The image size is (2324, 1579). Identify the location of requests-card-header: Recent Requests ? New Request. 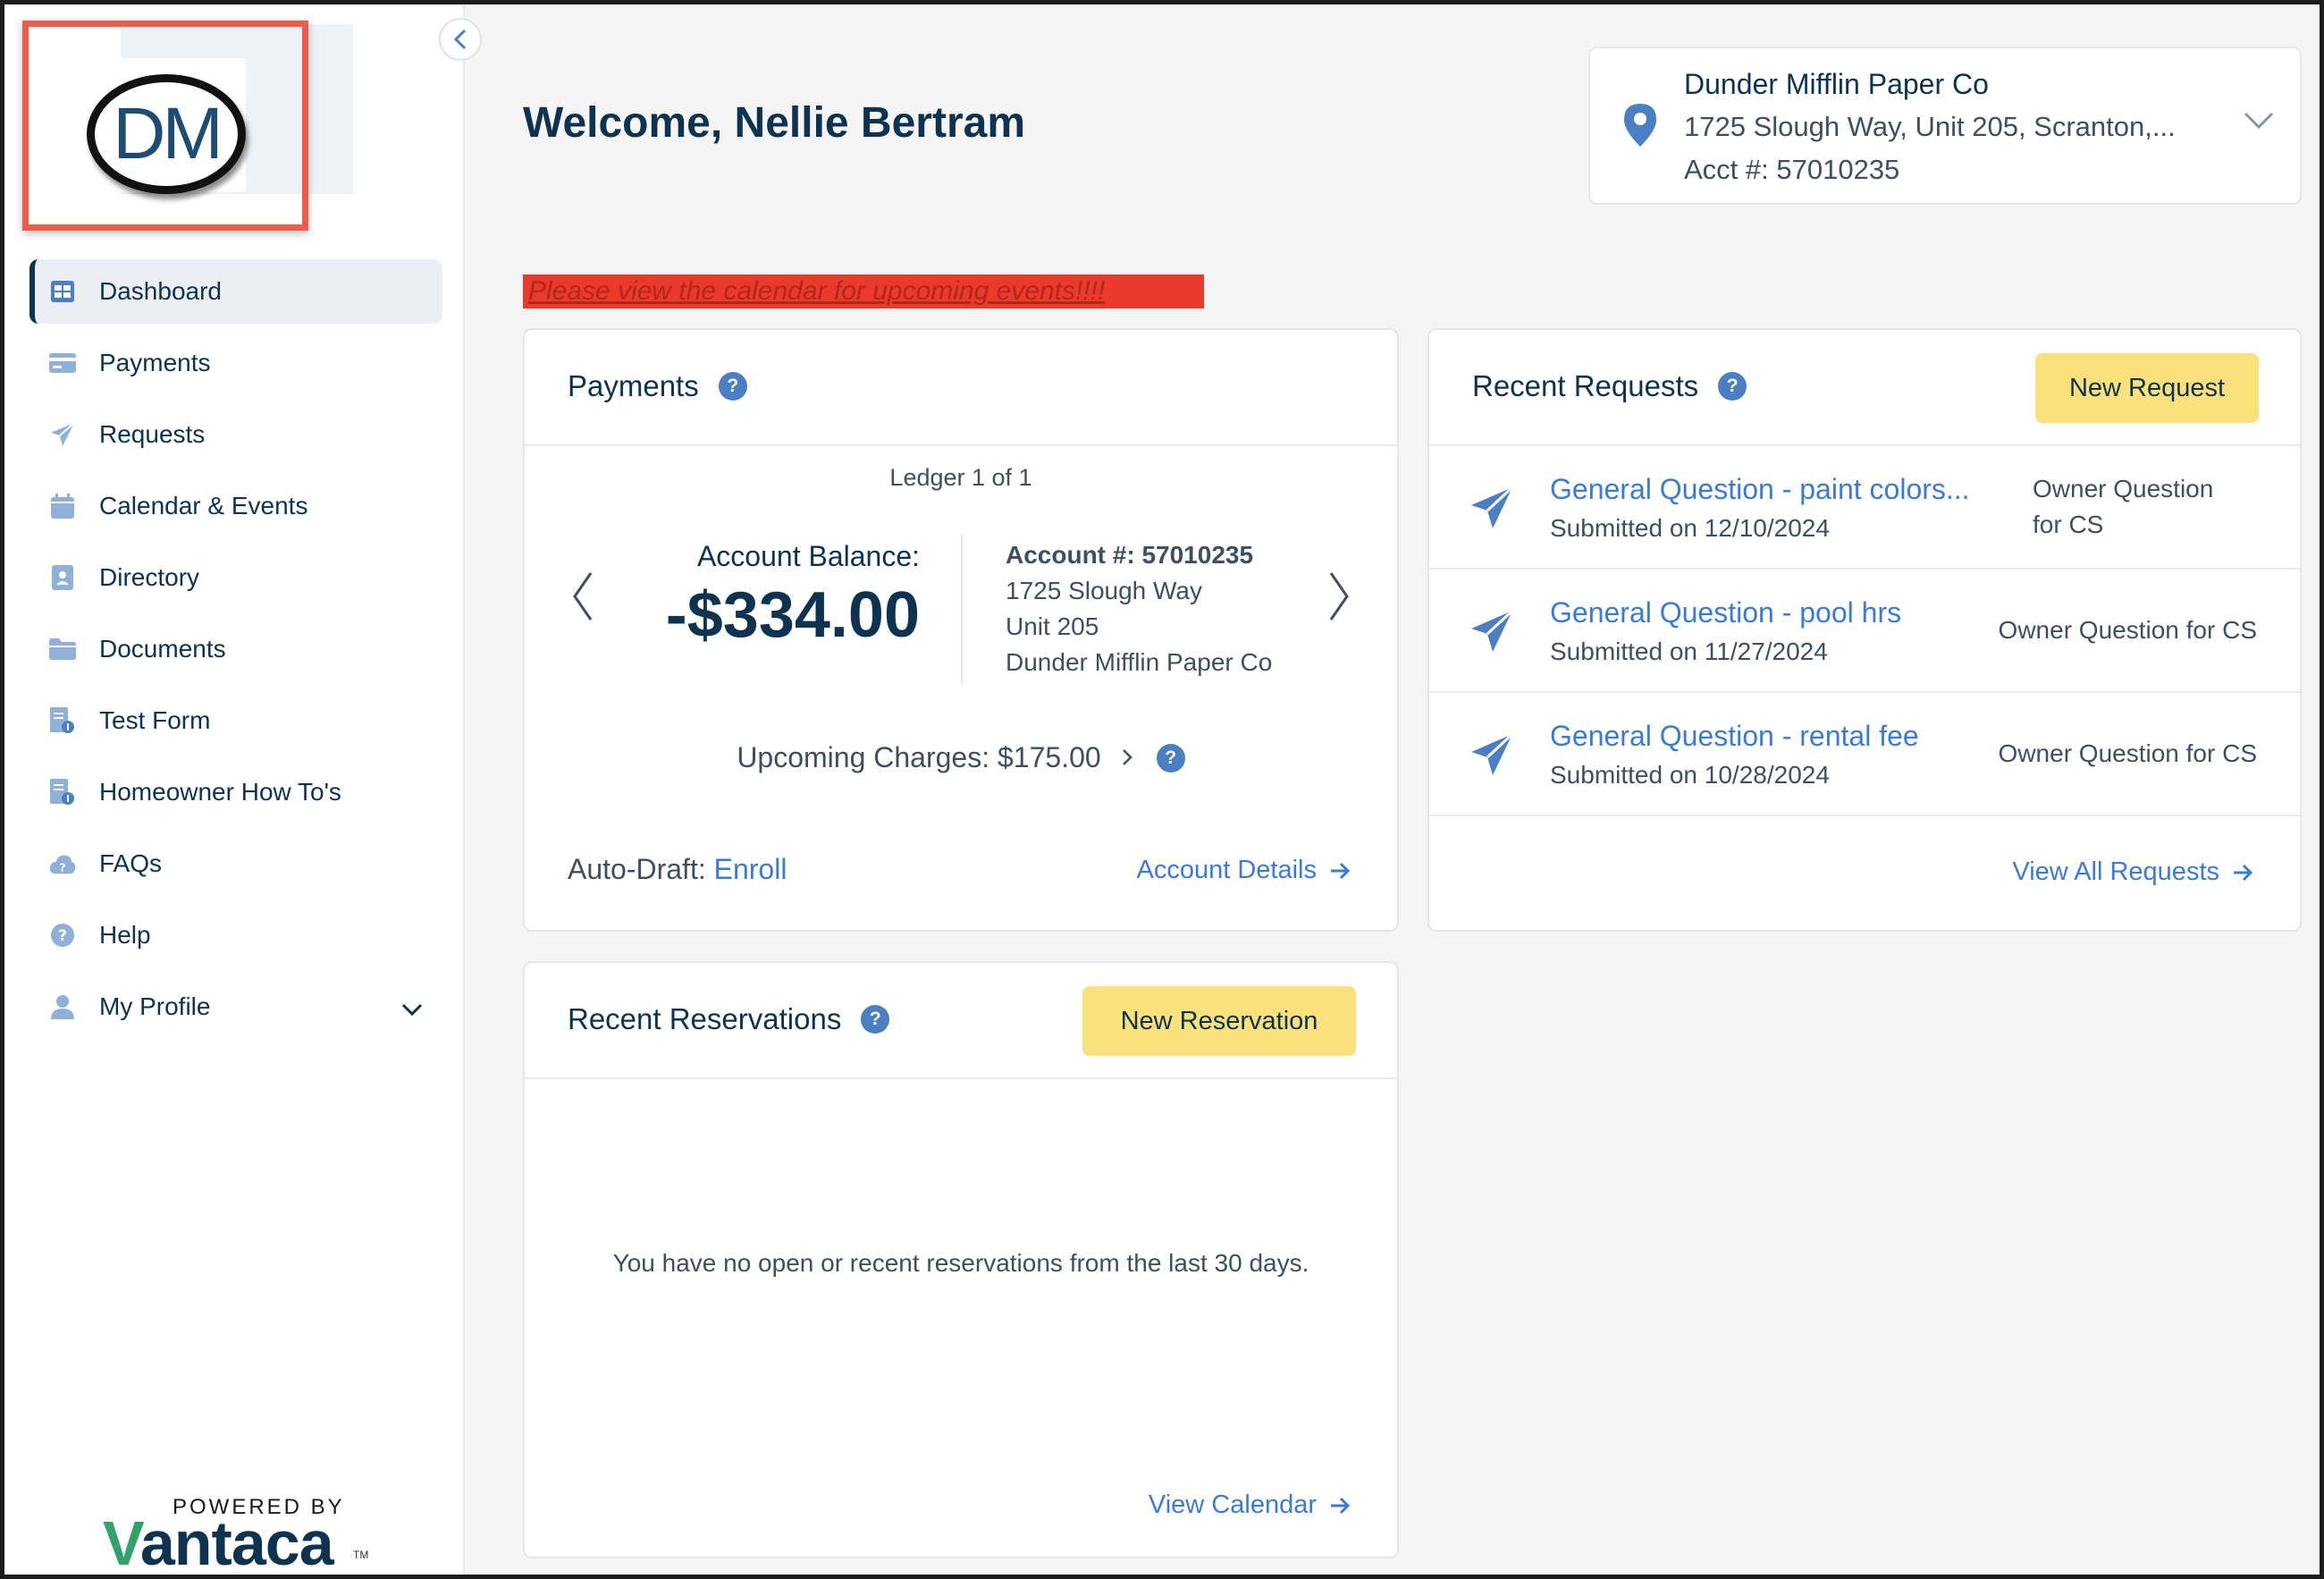
(1865, 388).